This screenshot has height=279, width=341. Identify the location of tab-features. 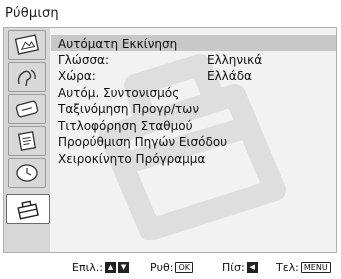
(27, 141).